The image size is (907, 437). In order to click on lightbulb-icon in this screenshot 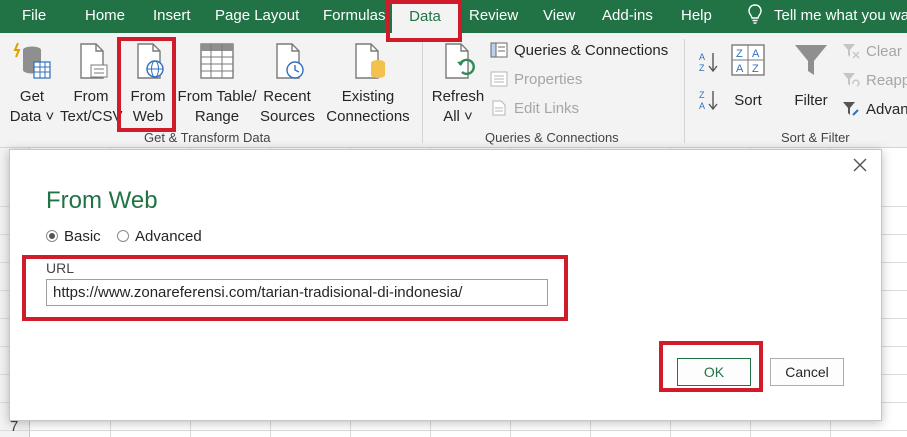, I will do `click(755, 14)`.